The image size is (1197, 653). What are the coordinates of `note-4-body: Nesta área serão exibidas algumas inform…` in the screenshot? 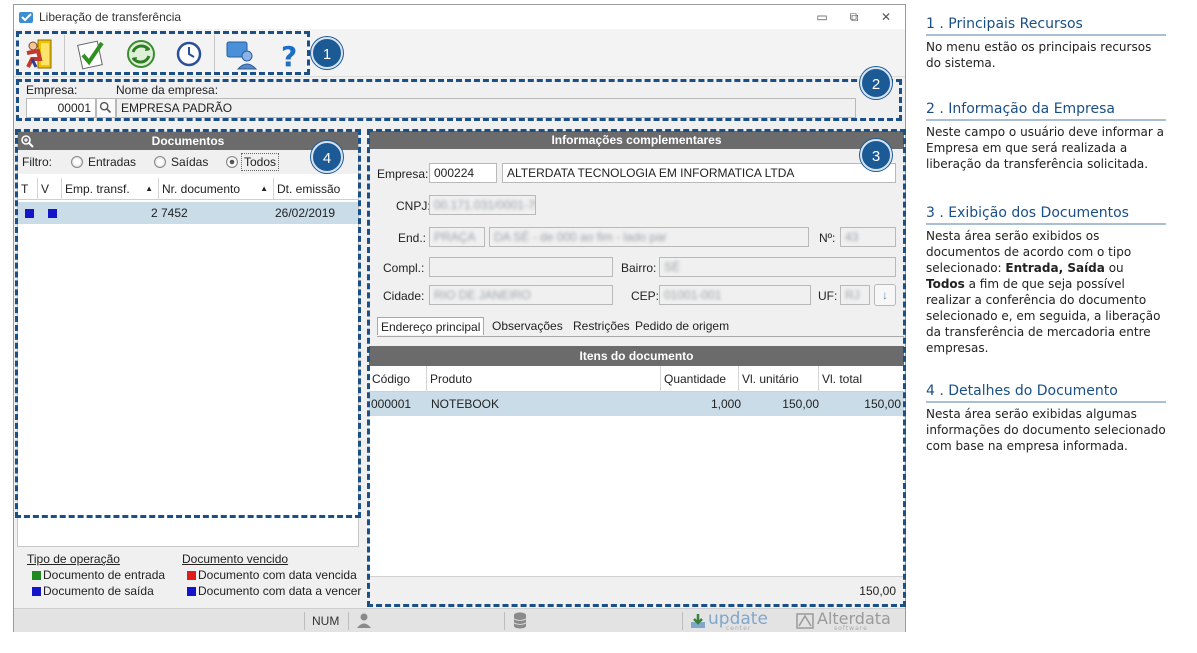 It's located at (1046, 430).